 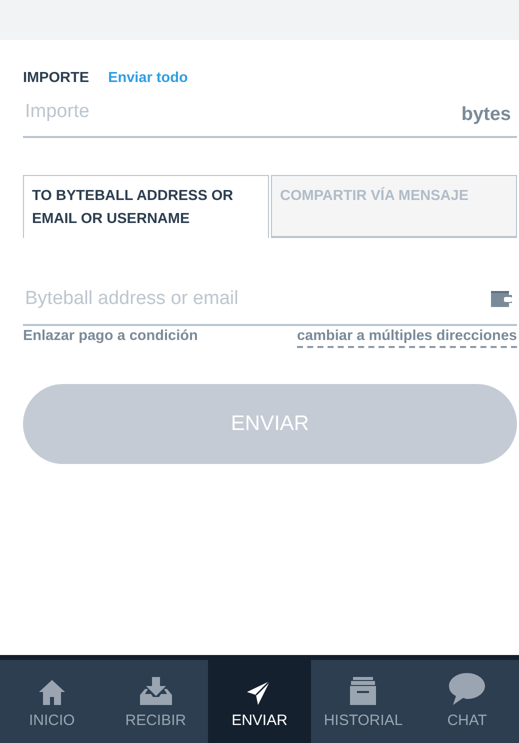 I want to click on nav-tab: HISTORIAL, so click(x=363, y=701).